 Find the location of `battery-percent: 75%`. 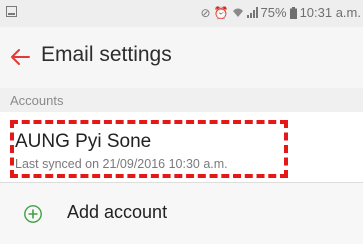

battery-percent: 75% is located at coordinates (273, 12).